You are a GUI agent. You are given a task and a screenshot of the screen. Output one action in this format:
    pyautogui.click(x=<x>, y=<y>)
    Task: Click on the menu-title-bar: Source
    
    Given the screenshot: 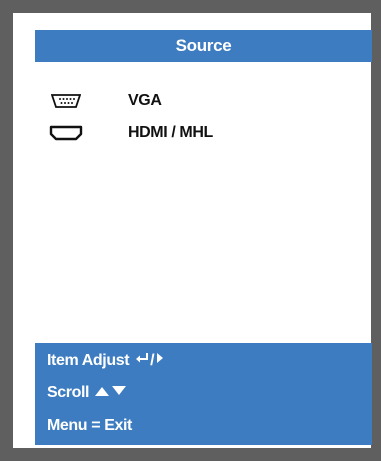 What is the action you would take?
    pyautogui.click(x=203, y=46)
    